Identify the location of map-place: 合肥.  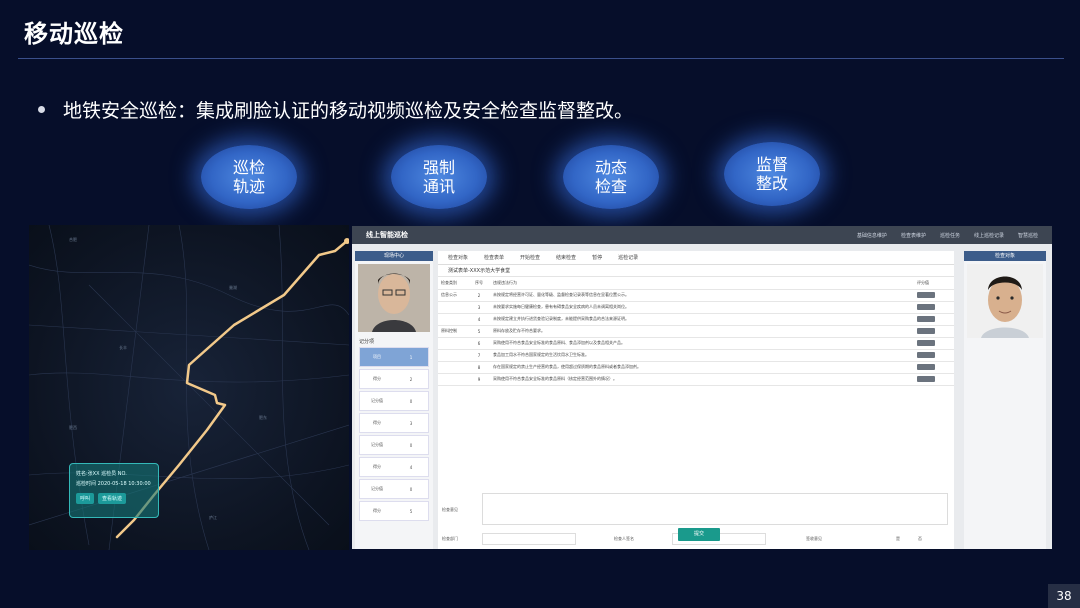
(73, 239).